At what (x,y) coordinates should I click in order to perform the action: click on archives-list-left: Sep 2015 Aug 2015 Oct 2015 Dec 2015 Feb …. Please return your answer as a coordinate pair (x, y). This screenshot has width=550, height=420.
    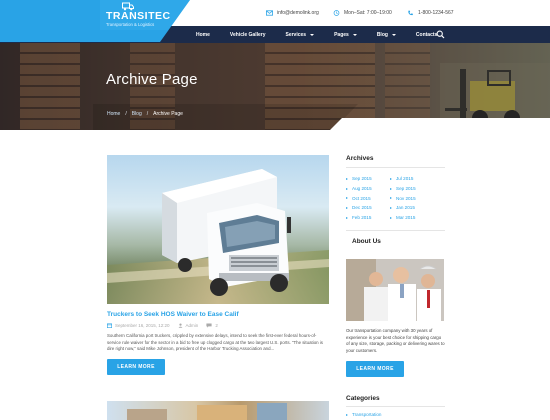
    Looking at the image, I should click on (359, 198).